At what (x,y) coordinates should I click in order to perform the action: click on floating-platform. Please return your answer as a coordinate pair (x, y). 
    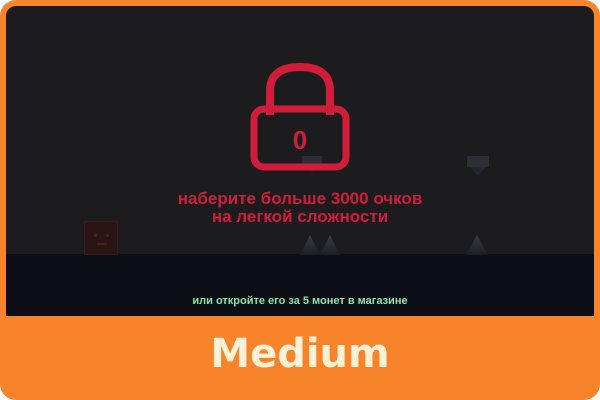
    Looking at the image, I should click on (478, 166).